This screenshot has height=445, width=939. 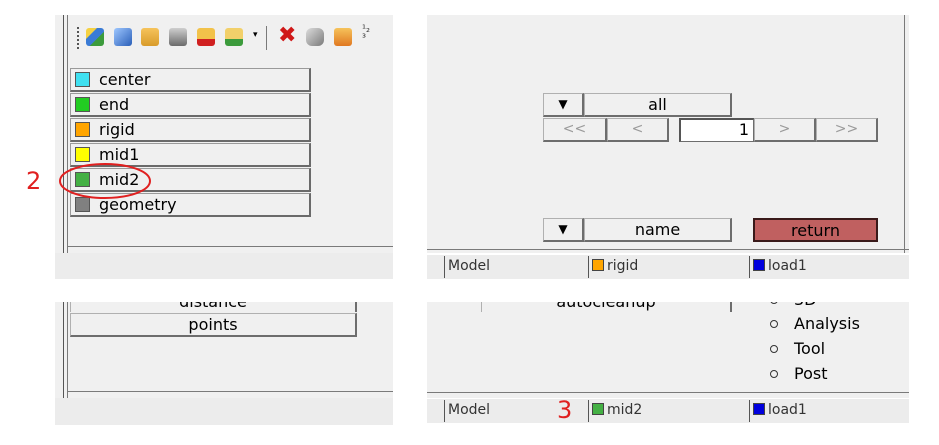 What do you see at coordinates (827, 323) in the screenshot?
I see `radio-label: Analysis` at bounding box center [827, 323].